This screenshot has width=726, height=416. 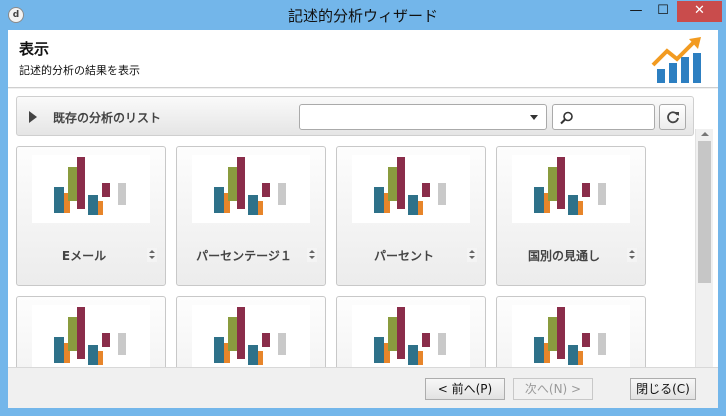 I want to click on analysis-card: パーセント, so click(x=411, y=216).